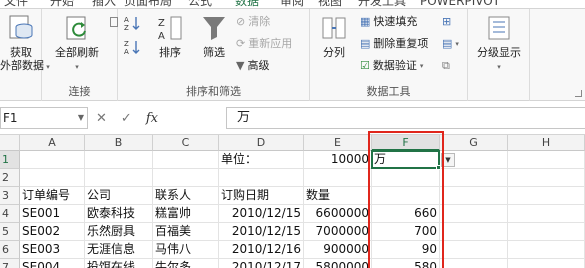 The width and height of the screenshot is (585, 268). What do you see at coordinates (148, 4) in the screenshot?
I see `tab-page-layout: 页面布局` at bounding box center [148, 4].